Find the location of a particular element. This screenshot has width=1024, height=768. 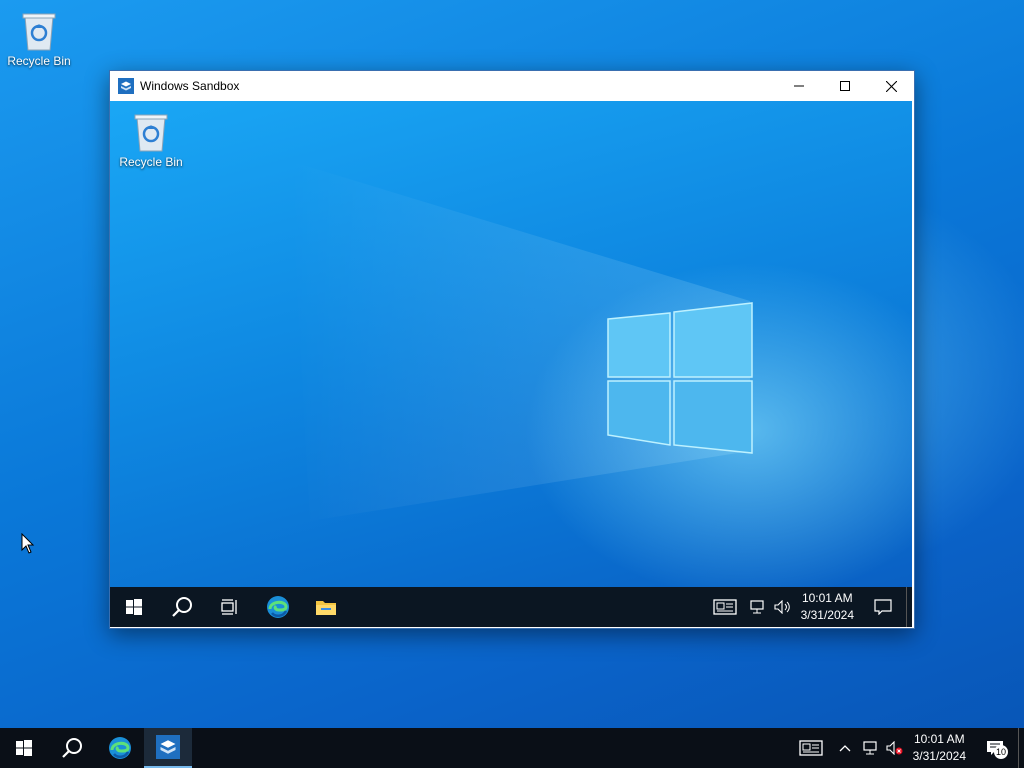

volume-button is located at coordinates (895, 748).